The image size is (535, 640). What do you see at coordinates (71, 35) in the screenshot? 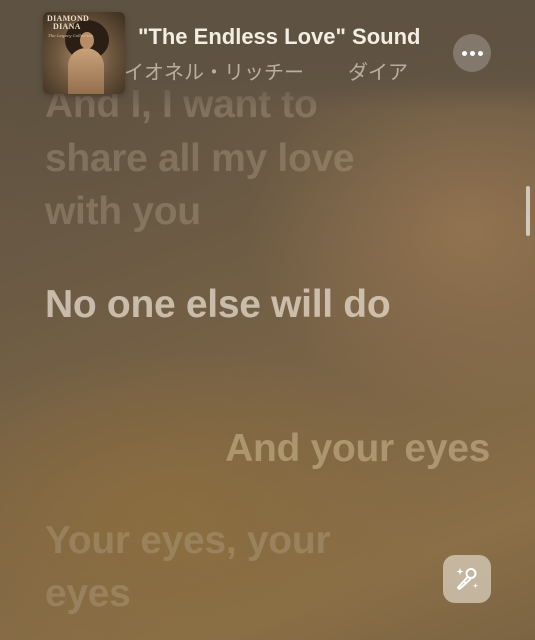
I see `artwork-subtitle: The Legacy Collection` at bounding box center [71, 35].